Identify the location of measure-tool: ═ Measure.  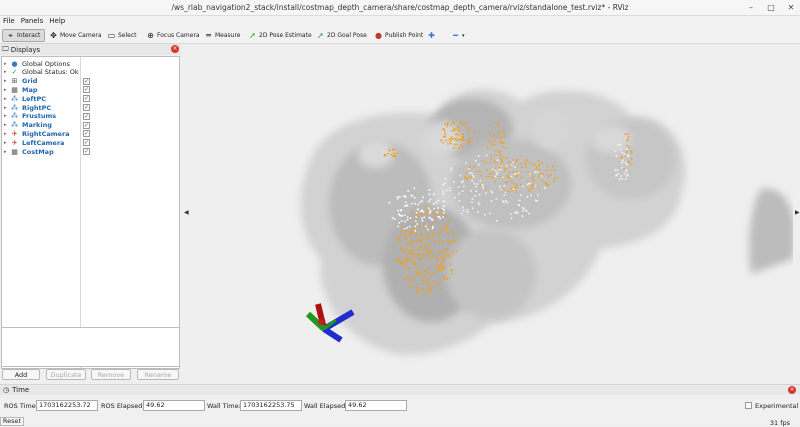
(222, 35).